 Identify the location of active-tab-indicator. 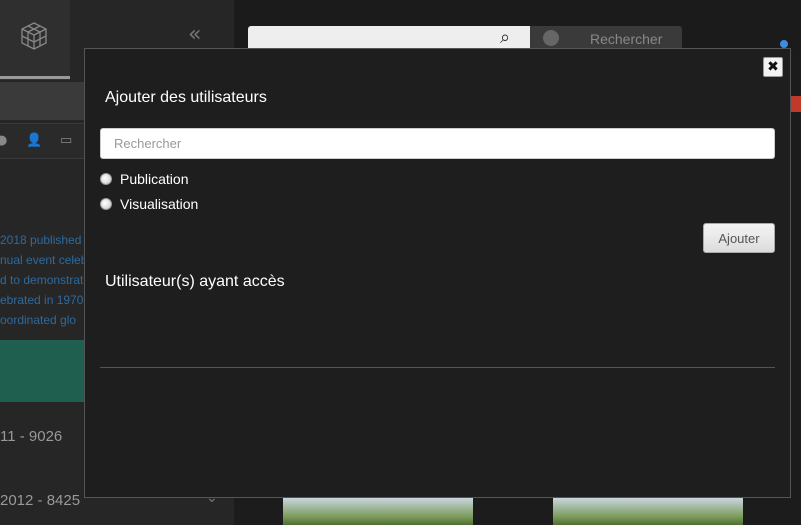
(35, 77).